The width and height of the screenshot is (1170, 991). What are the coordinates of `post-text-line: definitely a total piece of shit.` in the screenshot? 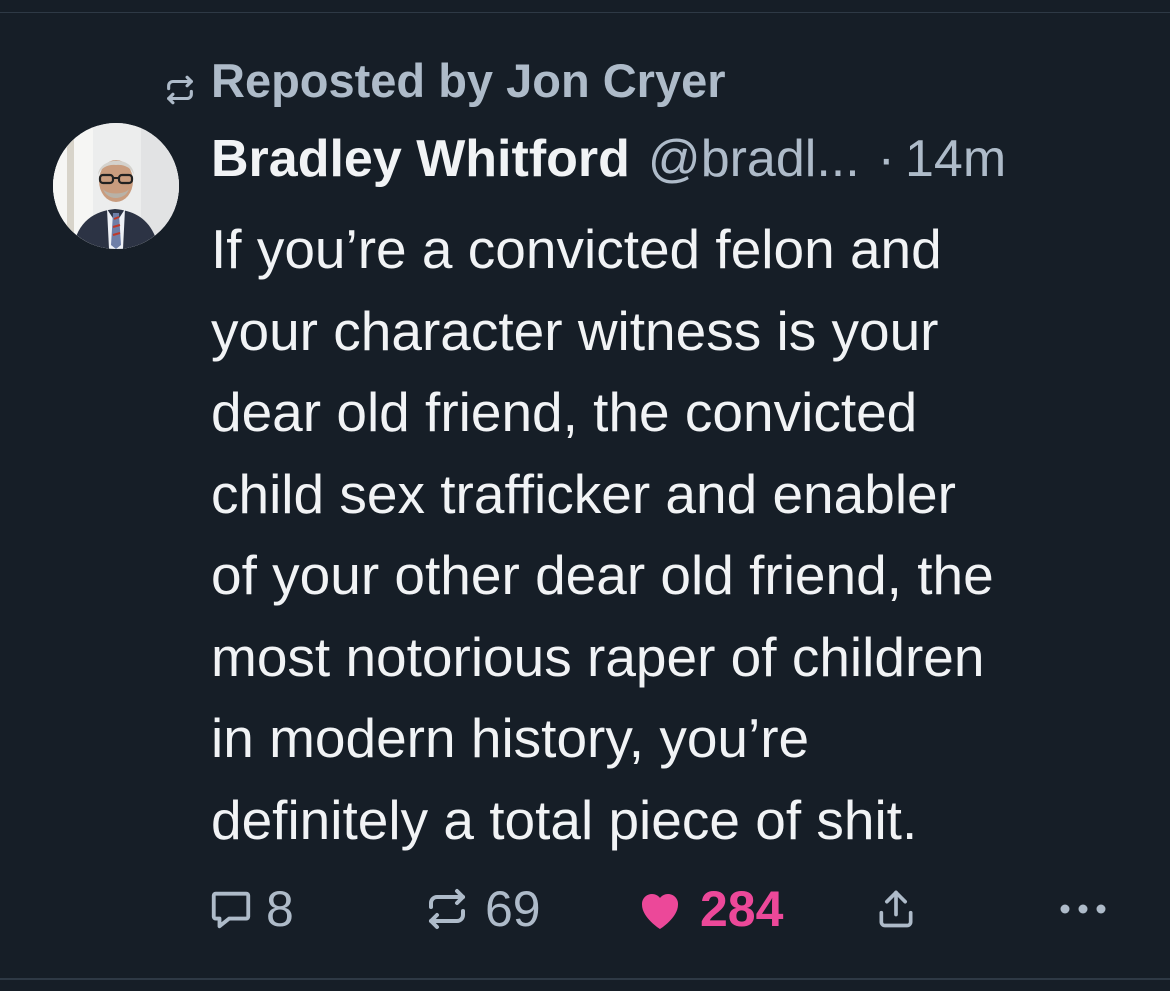 It's located at (564, 819).